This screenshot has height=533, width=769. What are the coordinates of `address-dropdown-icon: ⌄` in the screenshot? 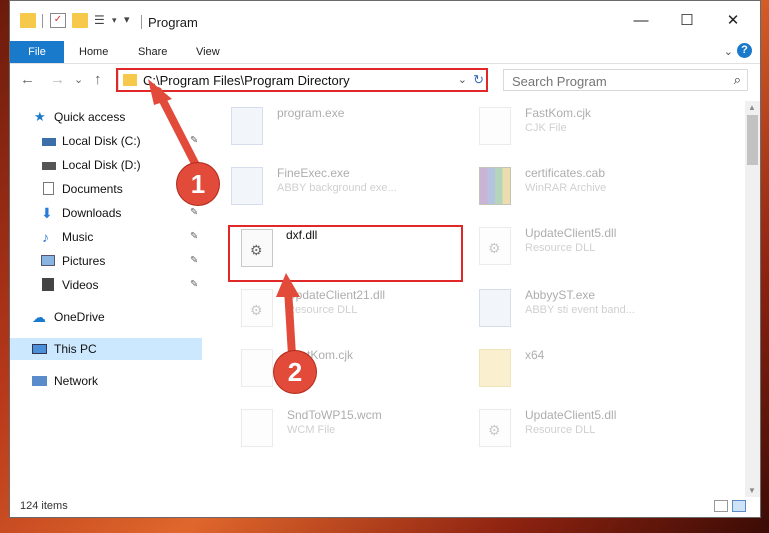 It's located at (462, 79).